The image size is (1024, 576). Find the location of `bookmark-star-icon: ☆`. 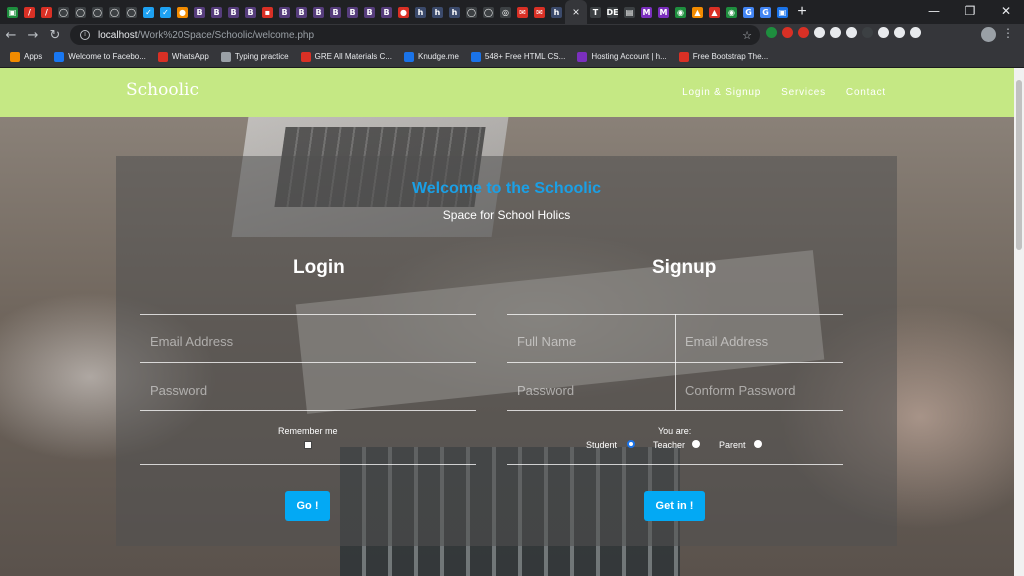

bookmark-star-icon: ☆ is located at coordinates (747, 35).